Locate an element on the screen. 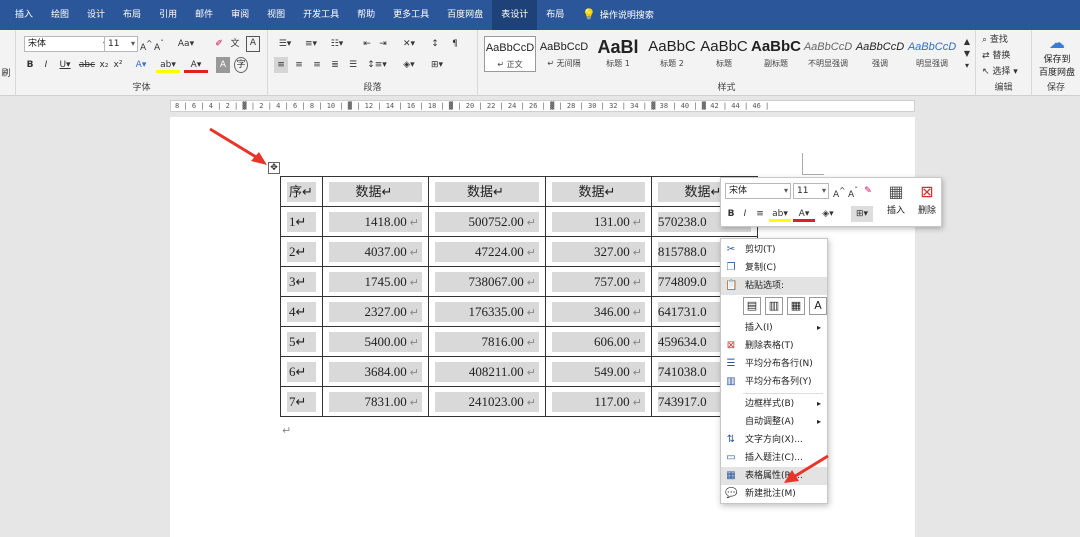 The height and width of the screenshot is (537, 1080). table-cell: 2↵ is located at coordinates (301, 251).